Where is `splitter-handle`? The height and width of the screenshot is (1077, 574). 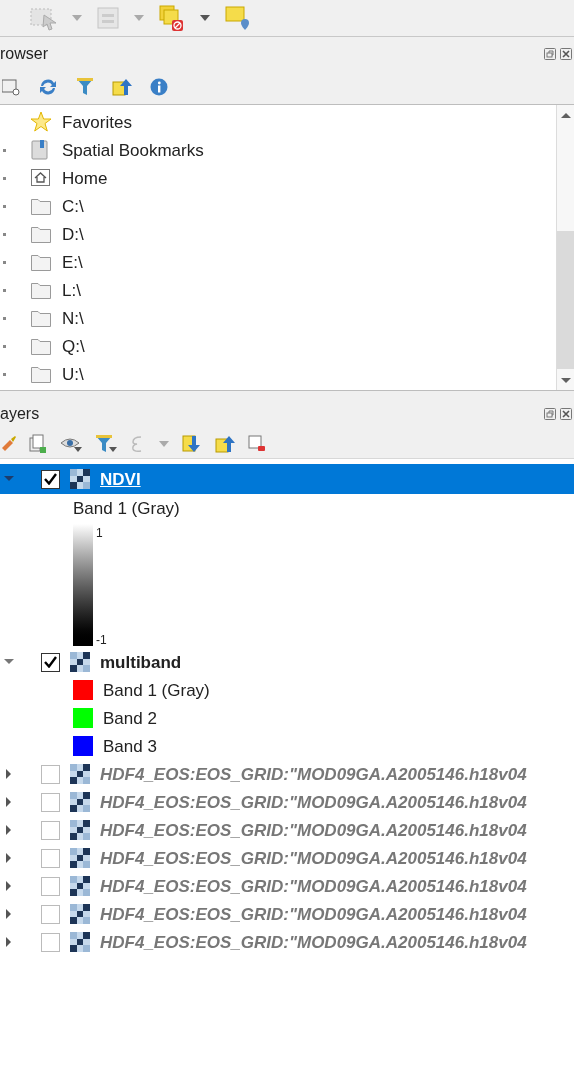
splitter-handle is located at coordinates (287, 394).